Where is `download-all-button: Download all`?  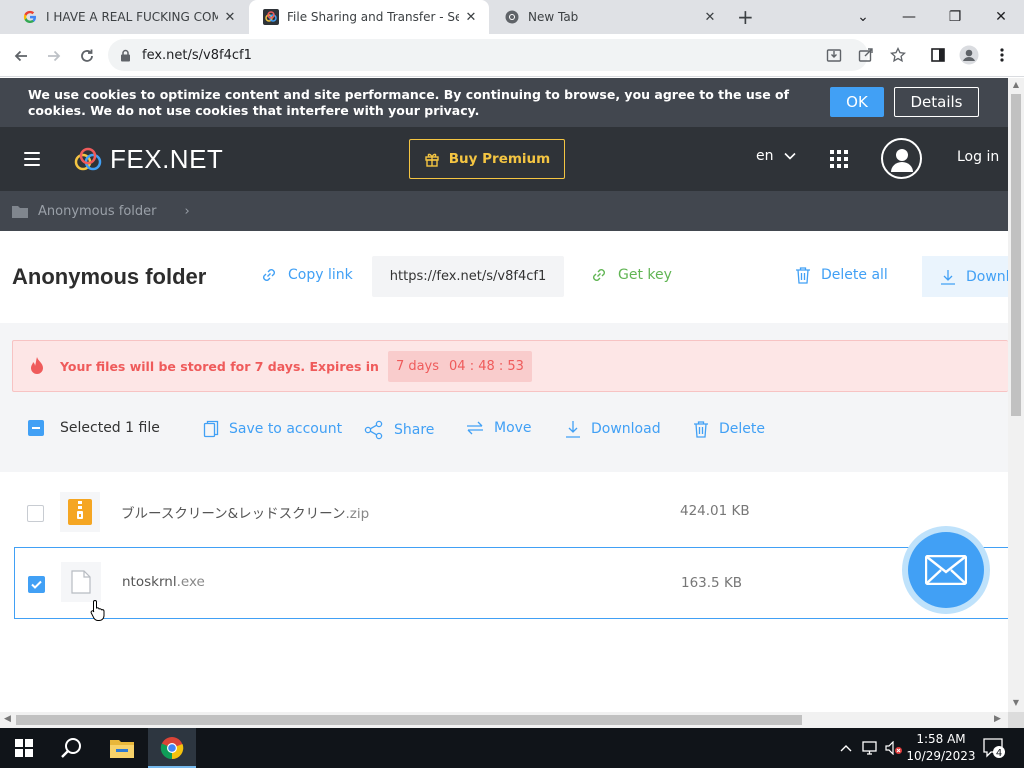 download-all-button: Download all is located at coordinates (965, 276).